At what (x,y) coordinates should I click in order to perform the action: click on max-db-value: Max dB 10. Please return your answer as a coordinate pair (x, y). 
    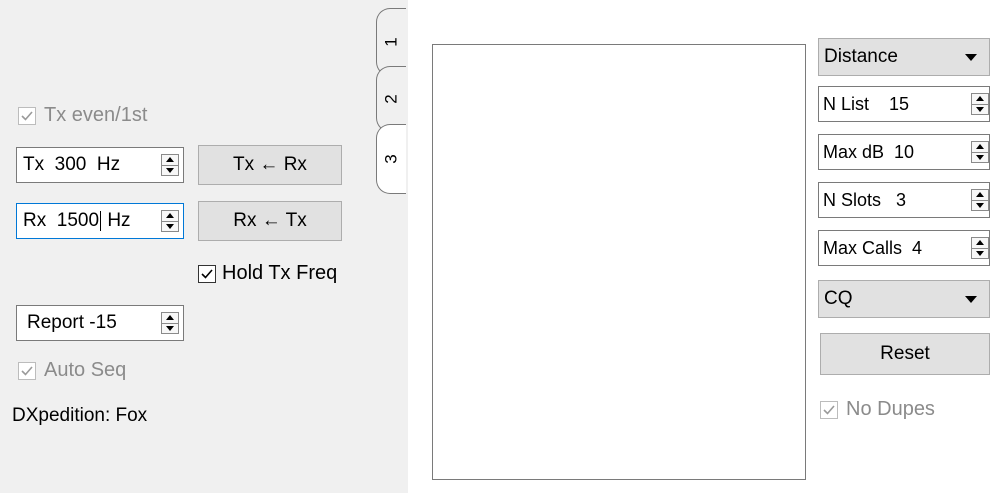
    Looking at the image, I should click on (869, 151).